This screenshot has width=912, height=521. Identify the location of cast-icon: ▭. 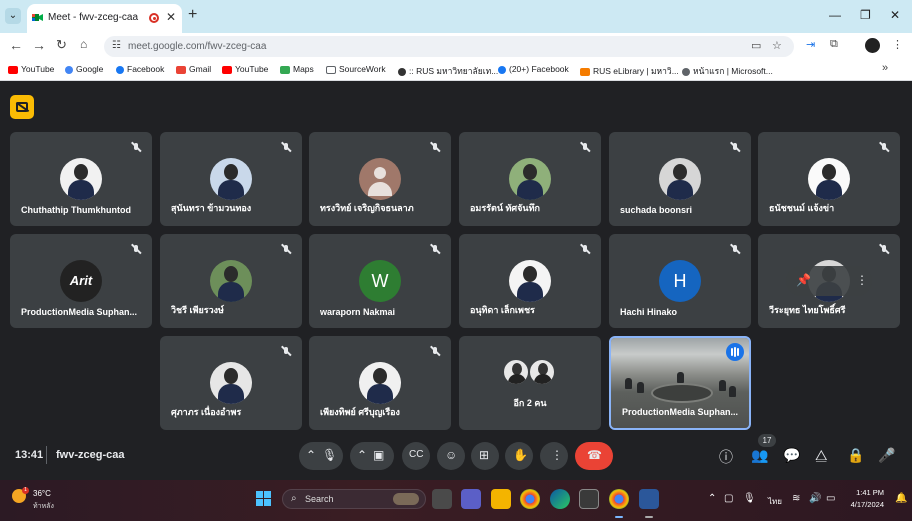
(756, 45).